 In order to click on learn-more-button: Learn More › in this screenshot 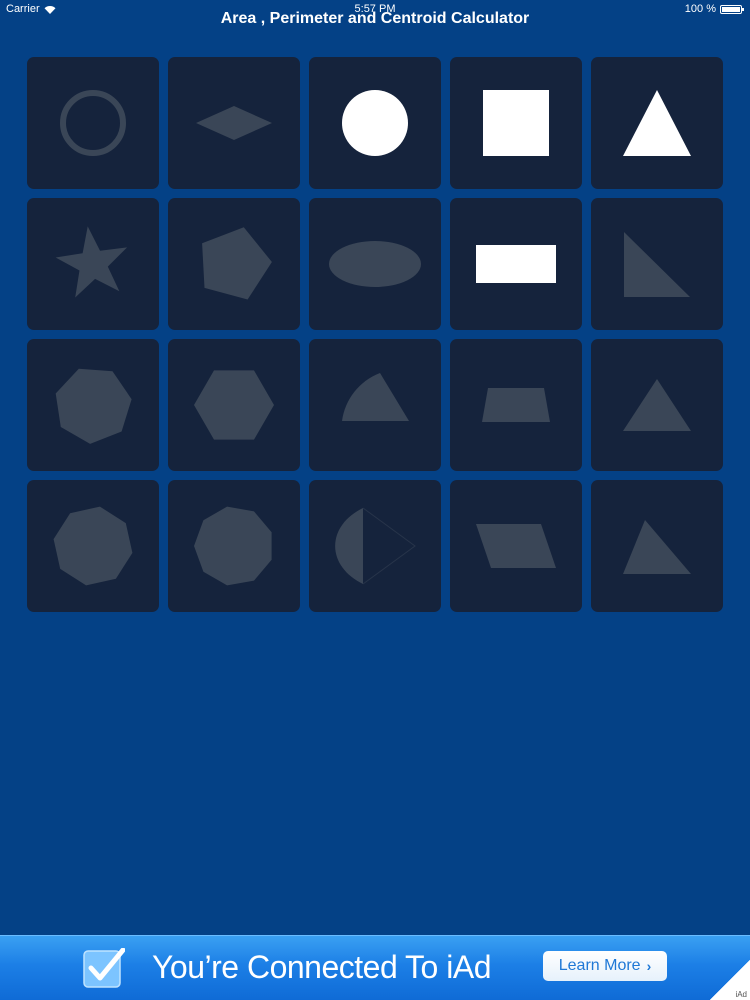, I will do `click(605, 966)`.